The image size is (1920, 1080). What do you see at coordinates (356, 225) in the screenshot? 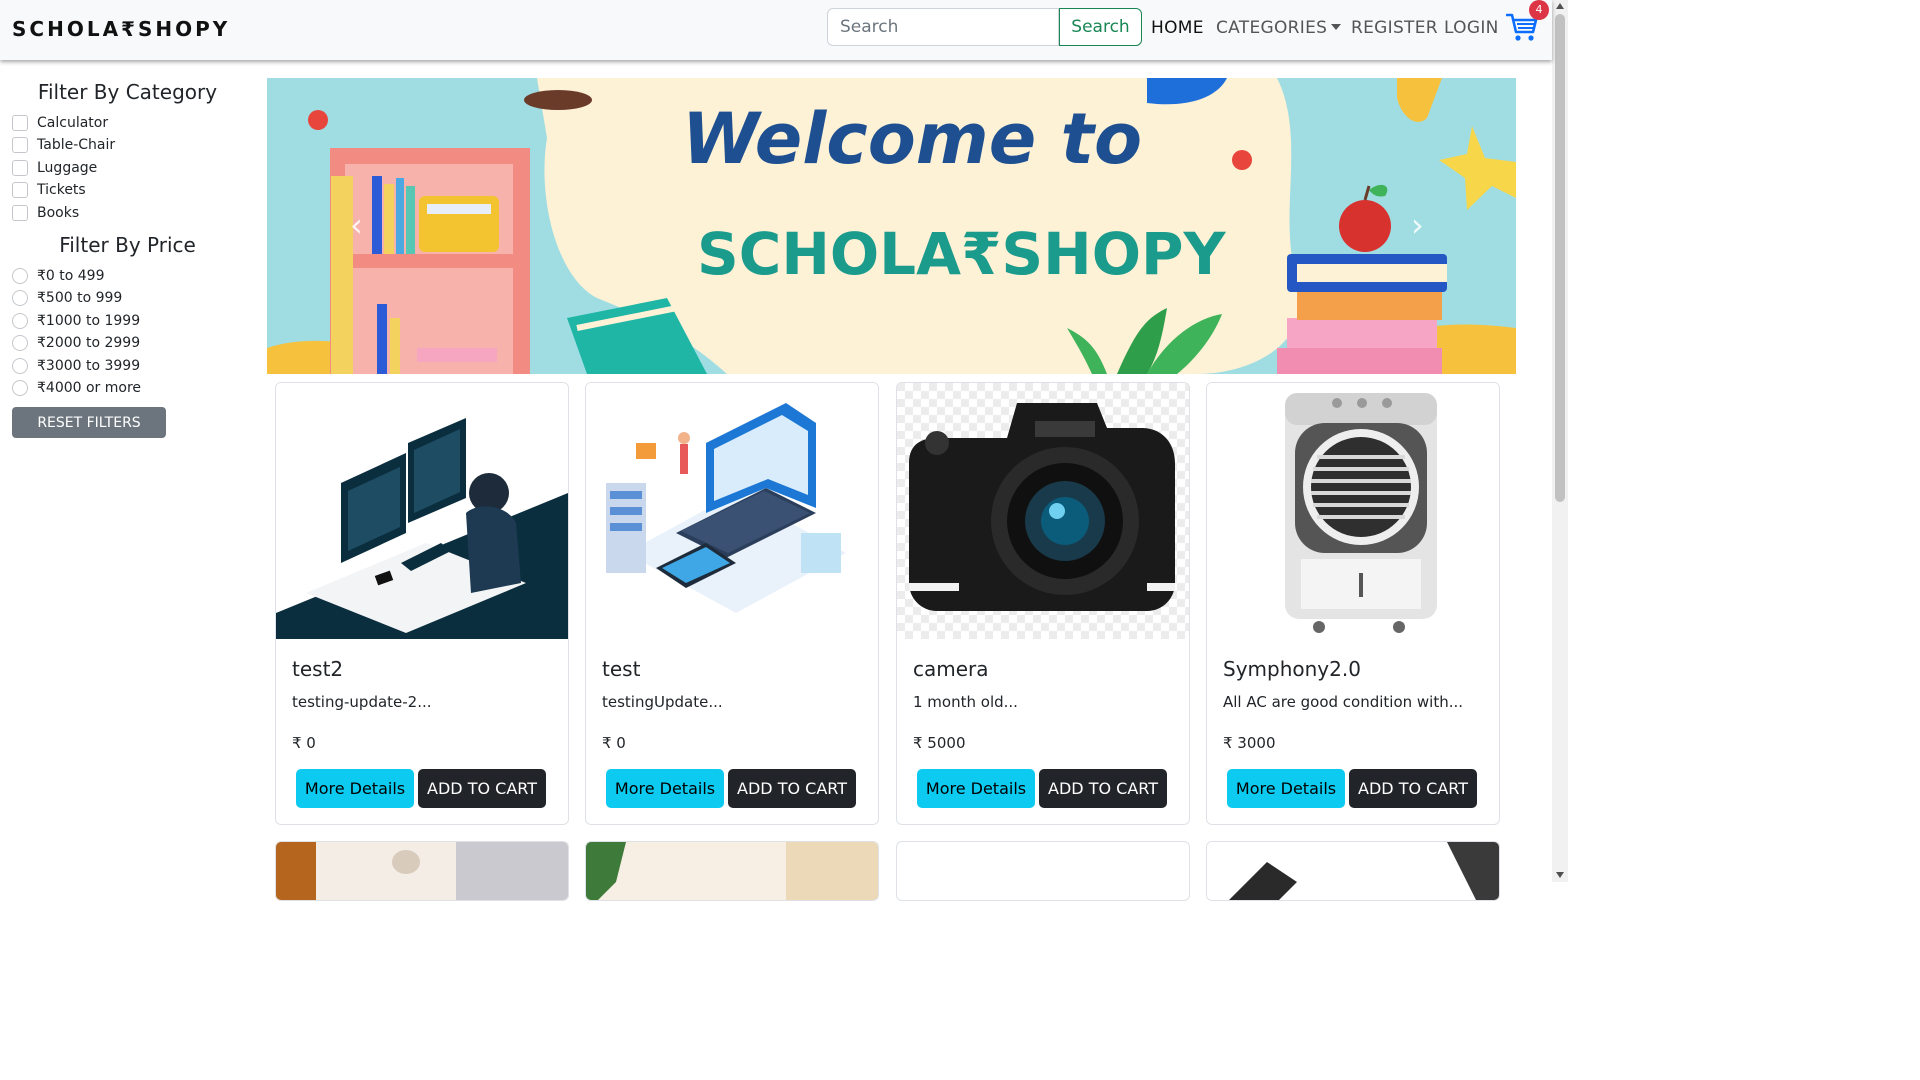
I see `carousel-prev-chevron-icon: ‹` at bounding box center [356, 225].